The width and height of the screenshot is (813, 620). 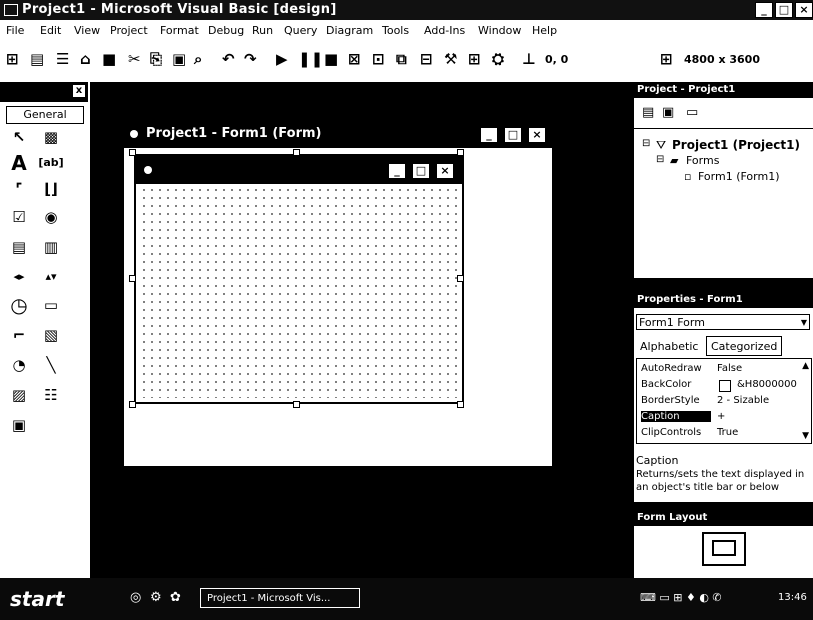 I want to click on menu-editor-icon: ☰, so click(x=62, y=59).